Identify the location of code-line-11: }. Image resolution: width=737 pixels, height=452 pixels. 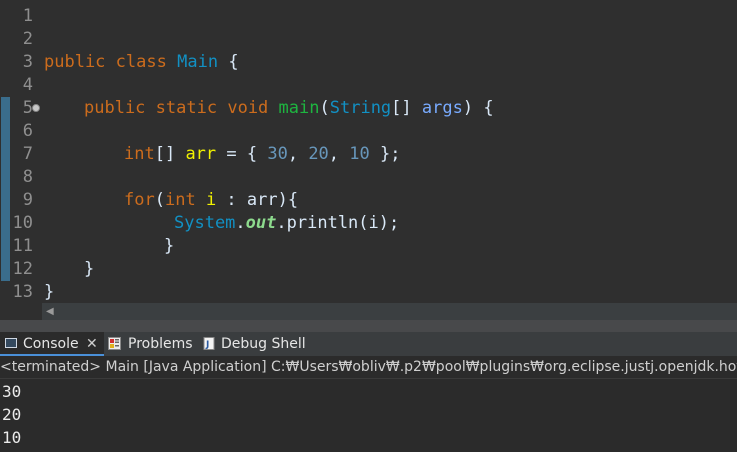
(169, 246).